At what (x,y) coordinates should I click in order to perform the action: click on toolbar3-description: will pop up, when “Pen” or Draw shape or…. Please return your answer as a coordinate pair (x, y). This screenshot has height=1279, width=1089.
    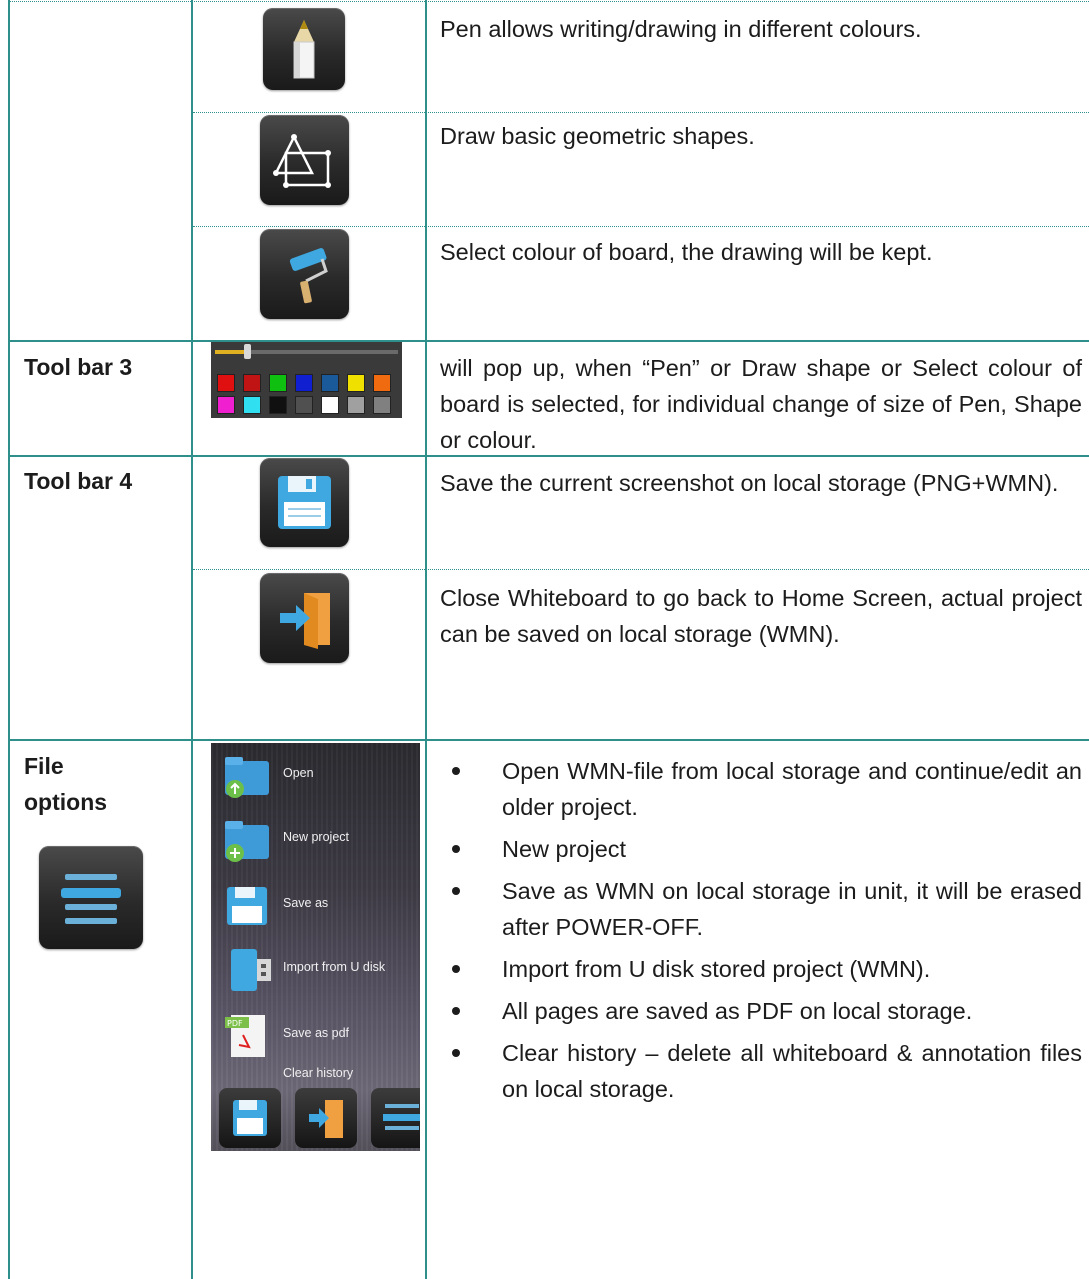
    Looking at the image, I should click on (761, 404).